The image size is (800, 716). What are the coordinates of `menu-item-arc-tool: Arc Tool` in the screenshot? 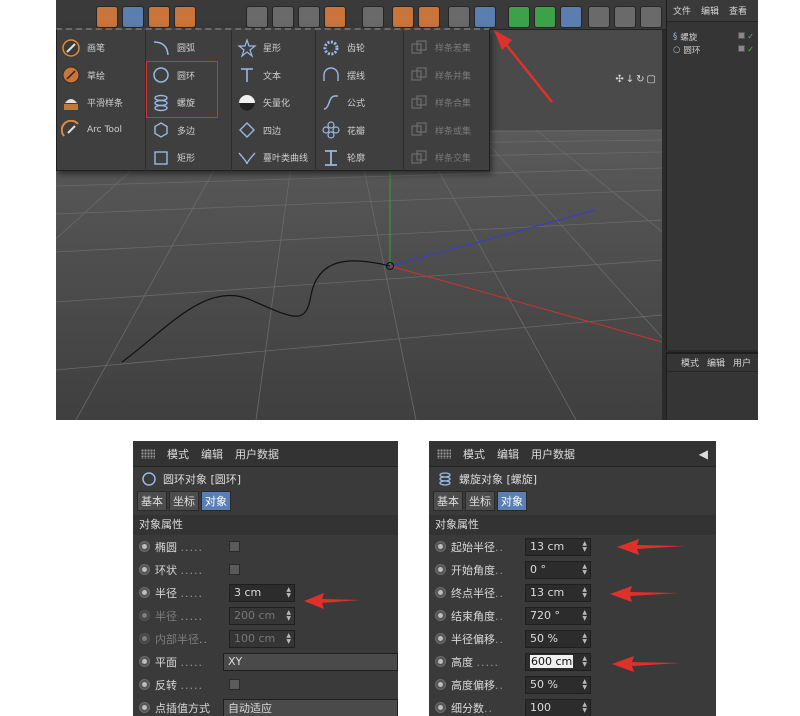 It's located at (99, 131).